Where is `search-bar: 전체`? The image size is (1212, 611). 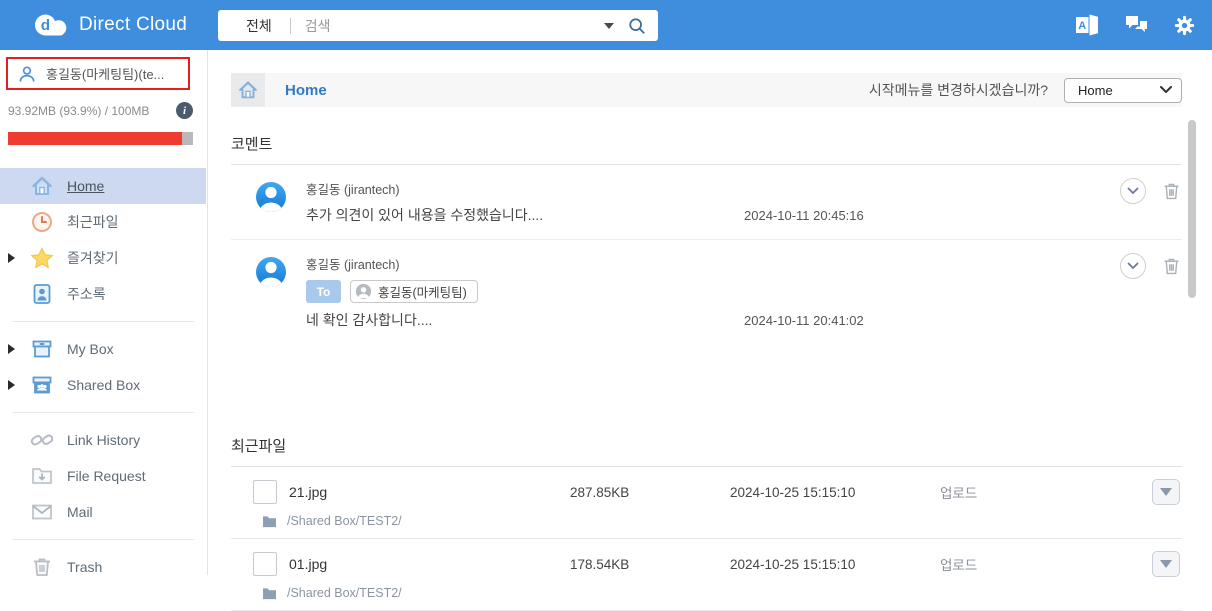
search-bar: 전체 is located at coordinates (438, 25).